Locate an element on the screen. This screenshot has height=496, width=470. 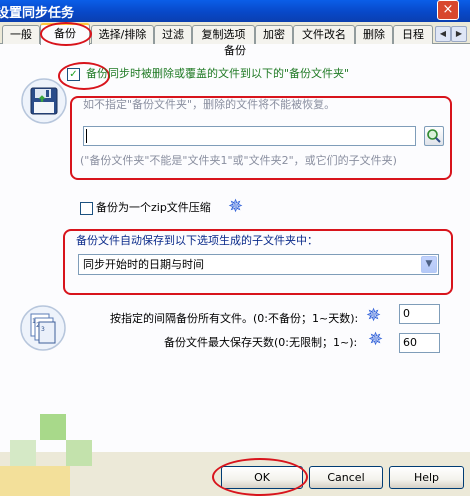
subfolder-label: 备份文件自动保存到以下选项生成的子文件夹中： is located at coordinates (197, 240).